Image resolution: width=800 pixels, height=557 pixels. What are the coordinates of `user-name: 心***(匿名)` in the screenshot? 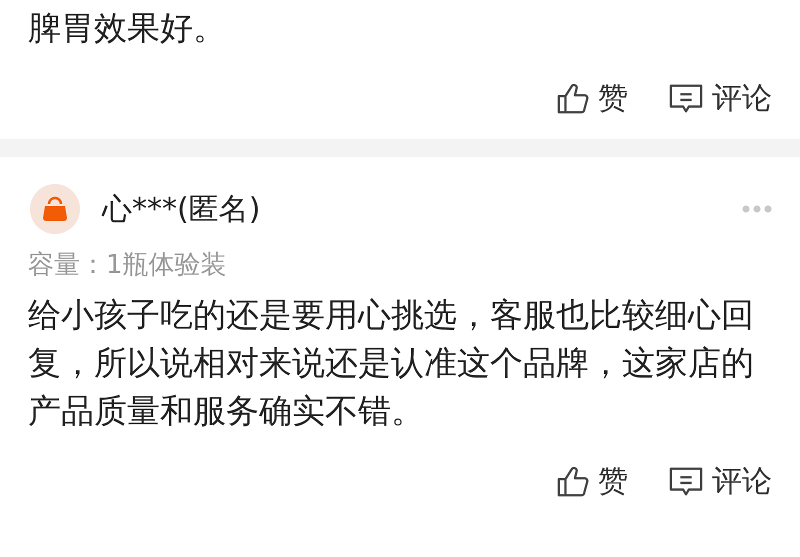 It's located at (182, 209).